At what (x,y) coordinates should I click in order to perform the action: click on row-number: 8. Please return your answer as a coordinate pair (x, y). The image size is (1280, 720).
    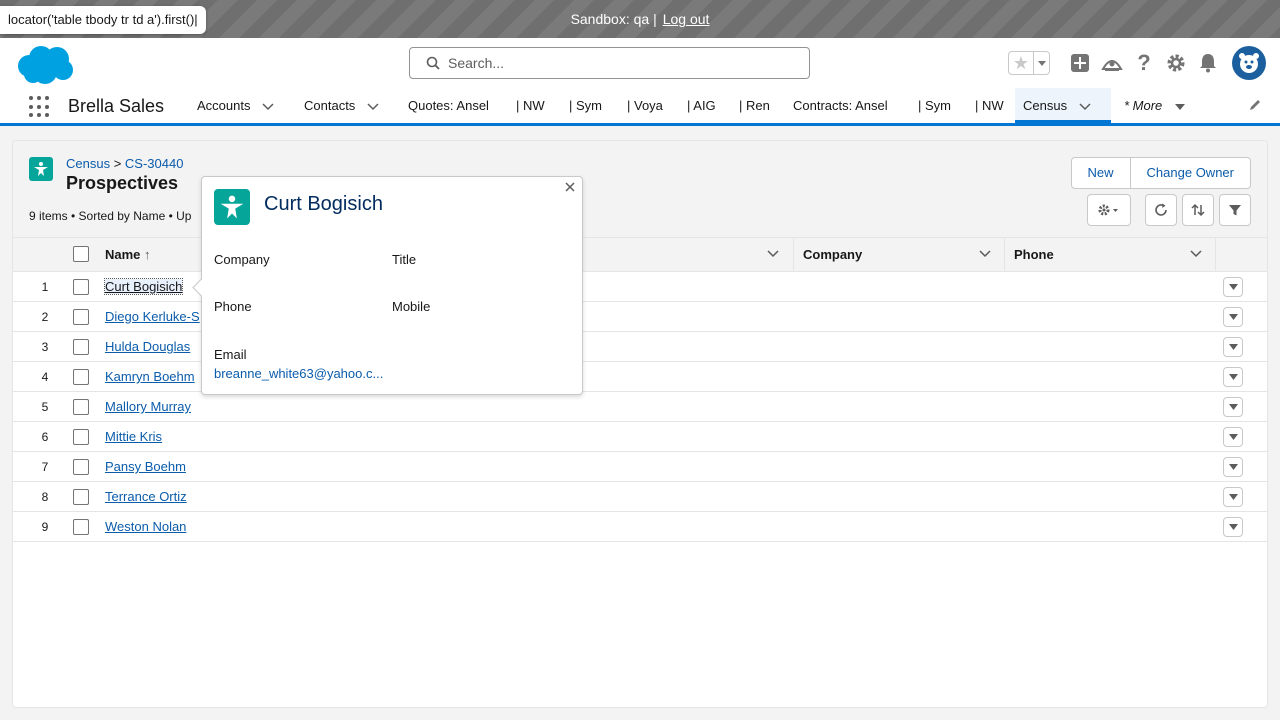
    Looking at the image, I should click on (45, 497).